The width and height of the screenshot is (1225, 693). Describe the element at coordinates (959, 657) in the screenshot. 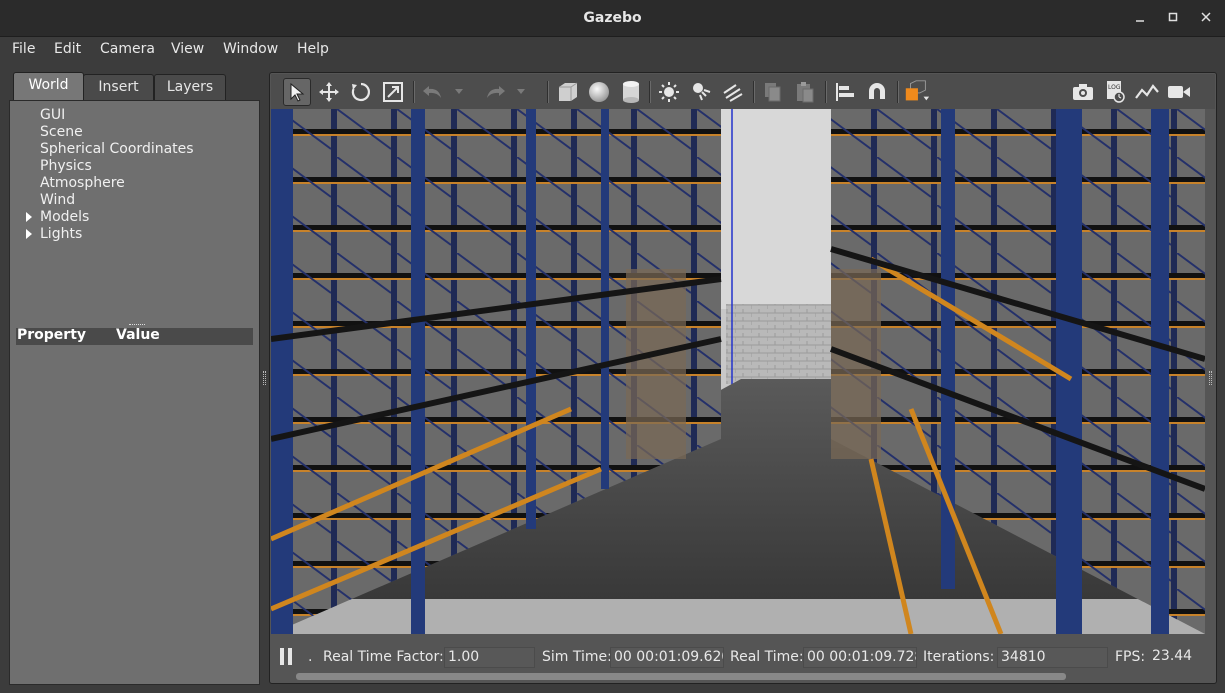

I see `iterations-label: Iterations:` at that location.